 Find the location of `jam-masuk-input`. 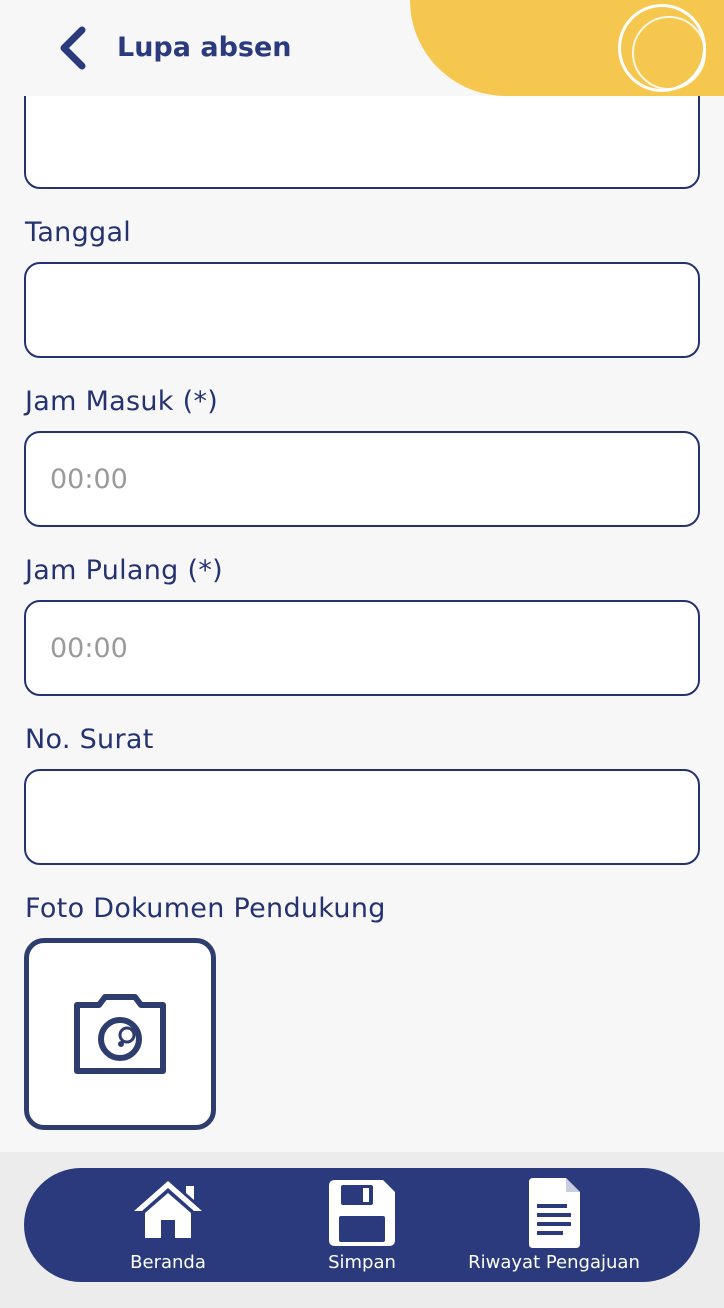

jam-masuk-input is located at coordinates (362, 479).